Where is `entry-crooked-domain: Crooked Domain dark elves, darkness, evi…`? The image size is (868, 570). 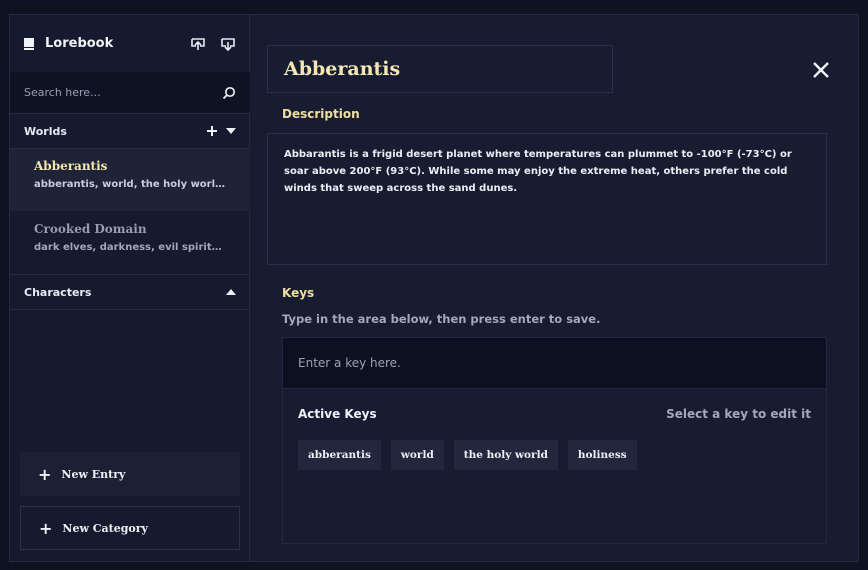
entry-crooked-domain: Crooked Domain dark elves, darkness, evi… is located at coordinates (130, 243).